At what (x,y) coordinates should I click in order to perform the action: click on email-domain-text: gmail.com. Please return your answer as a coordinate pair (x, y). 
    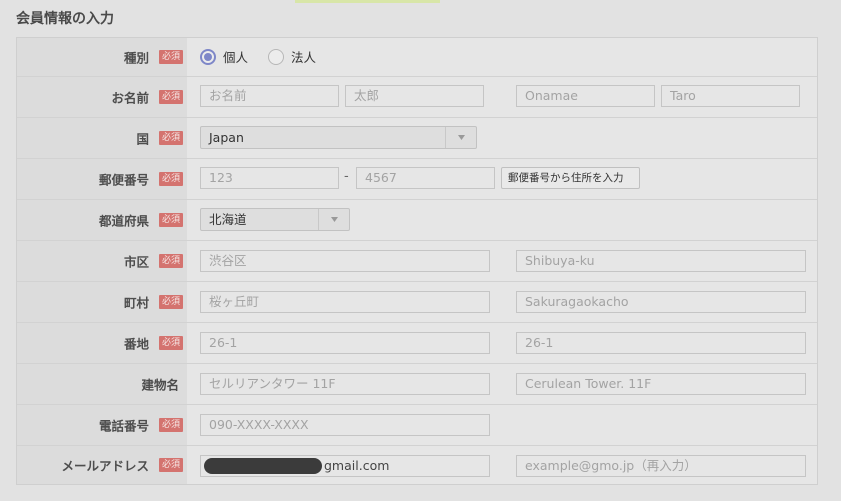
    Looking at the image, I should click on (357, 465).